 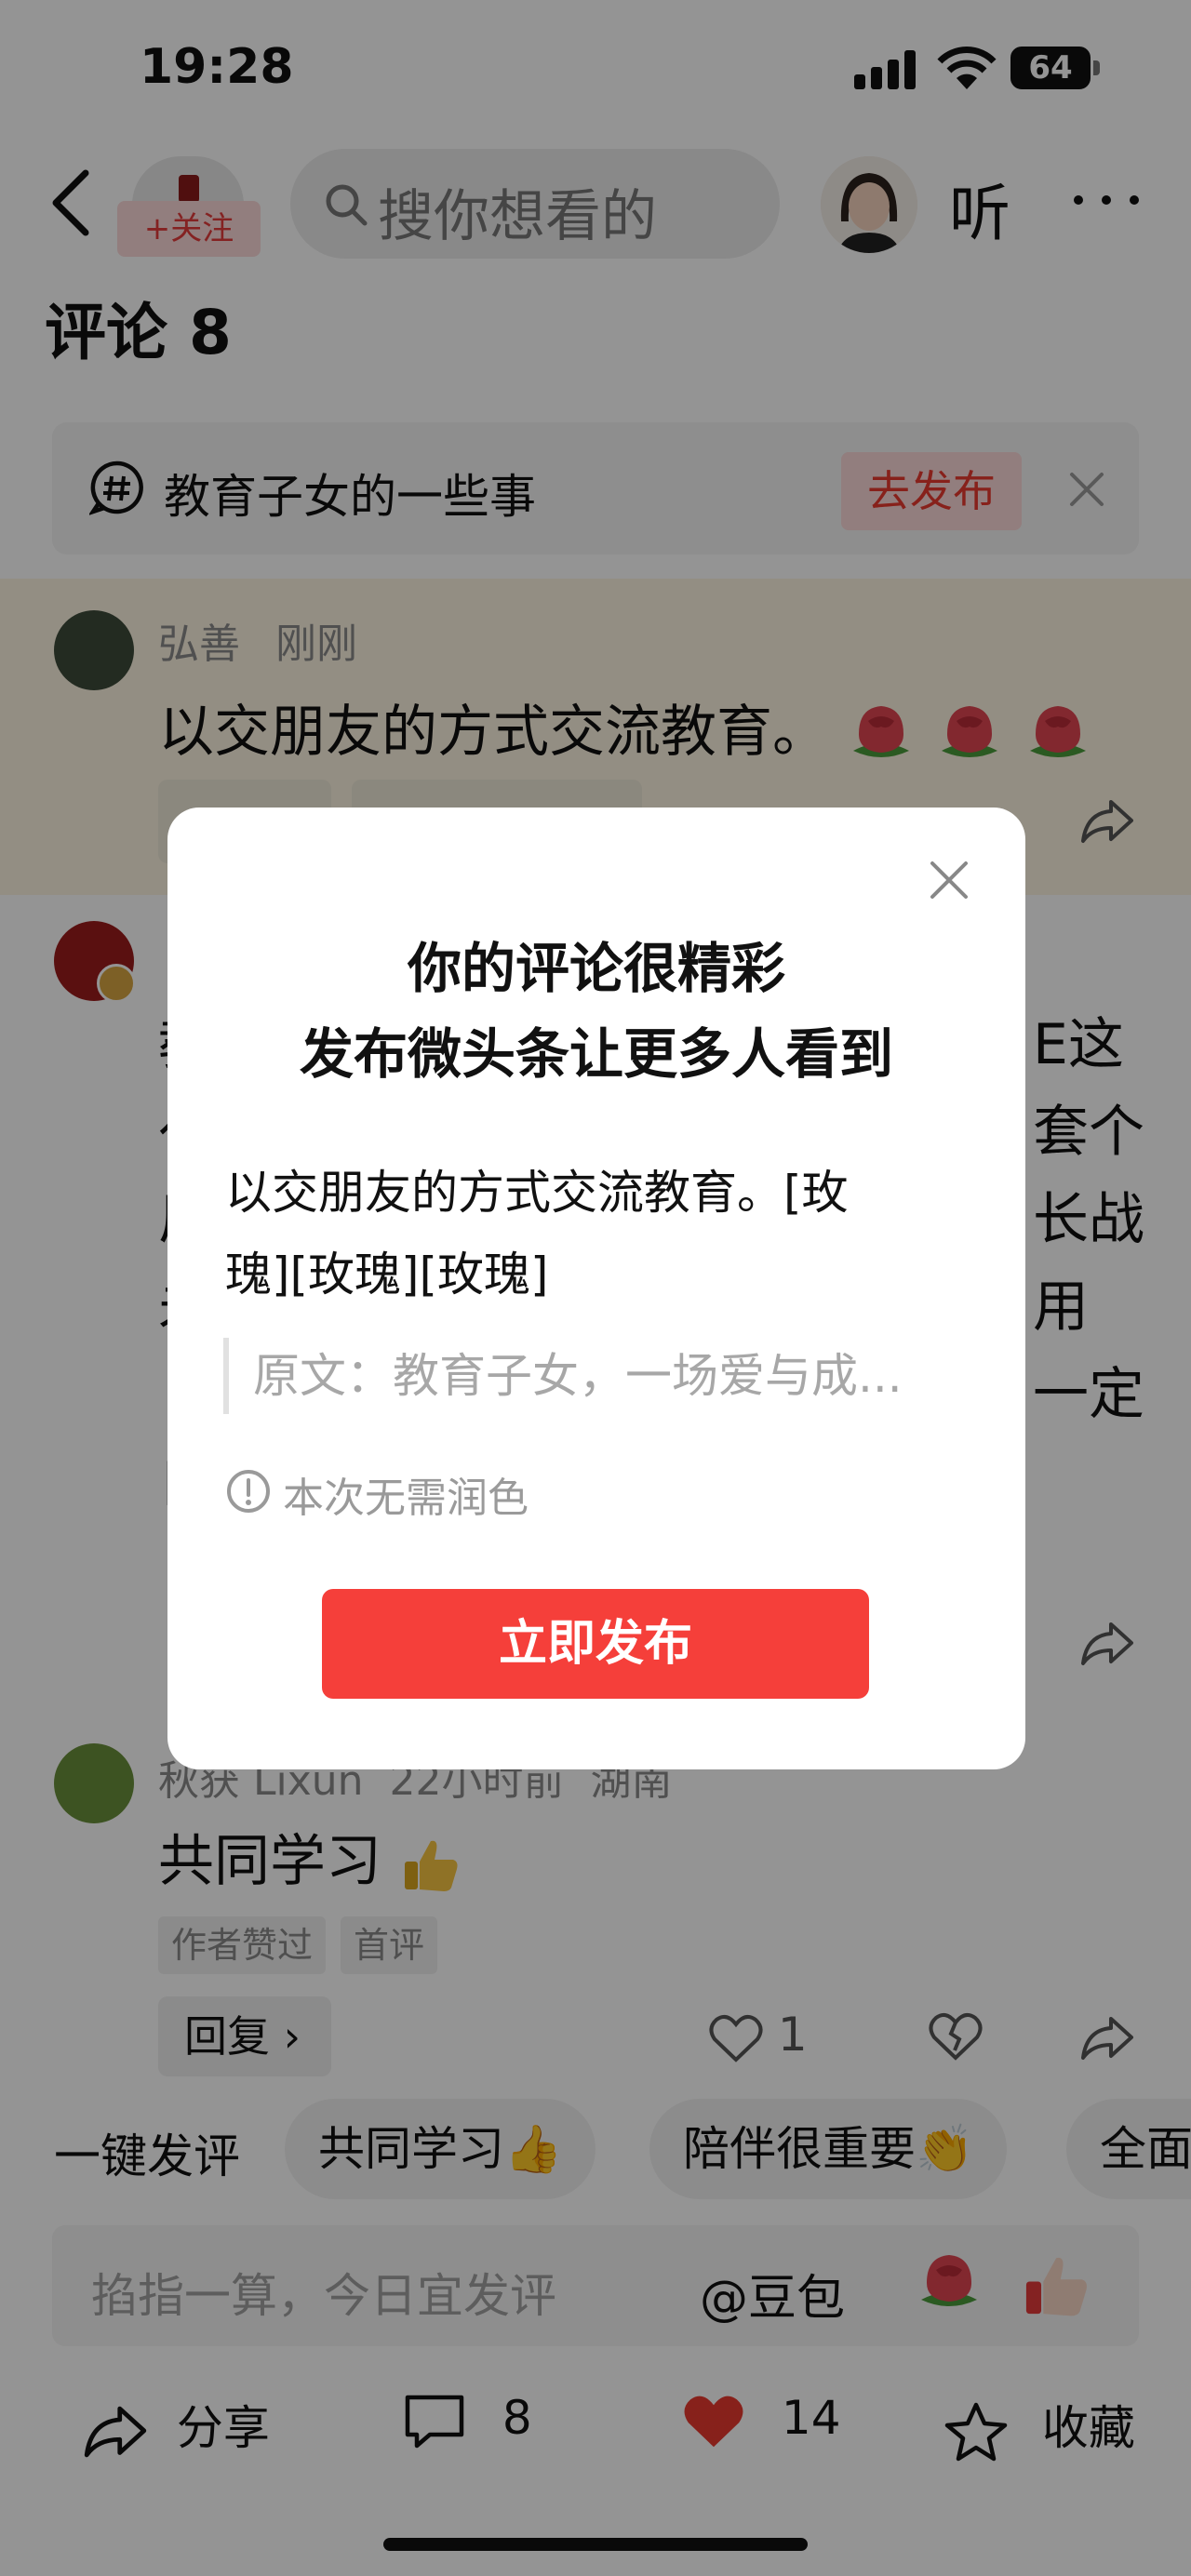 I want to click on publish-now-button: 立即发布, so click(x=595, y=1644).